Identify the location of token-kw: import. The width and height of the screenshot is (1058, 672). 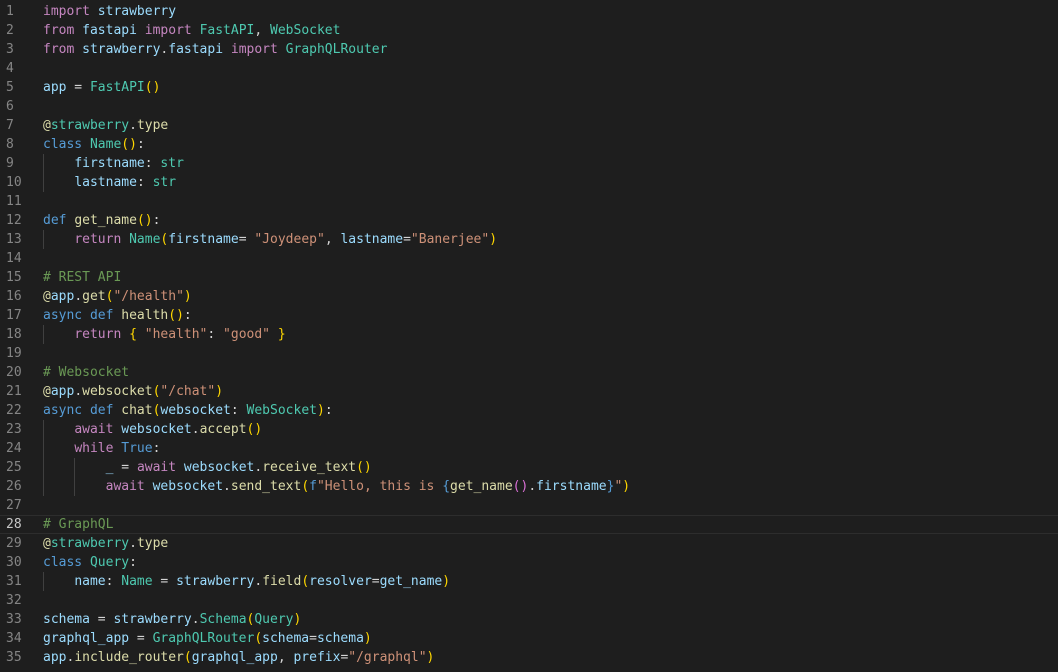
(168, 30).